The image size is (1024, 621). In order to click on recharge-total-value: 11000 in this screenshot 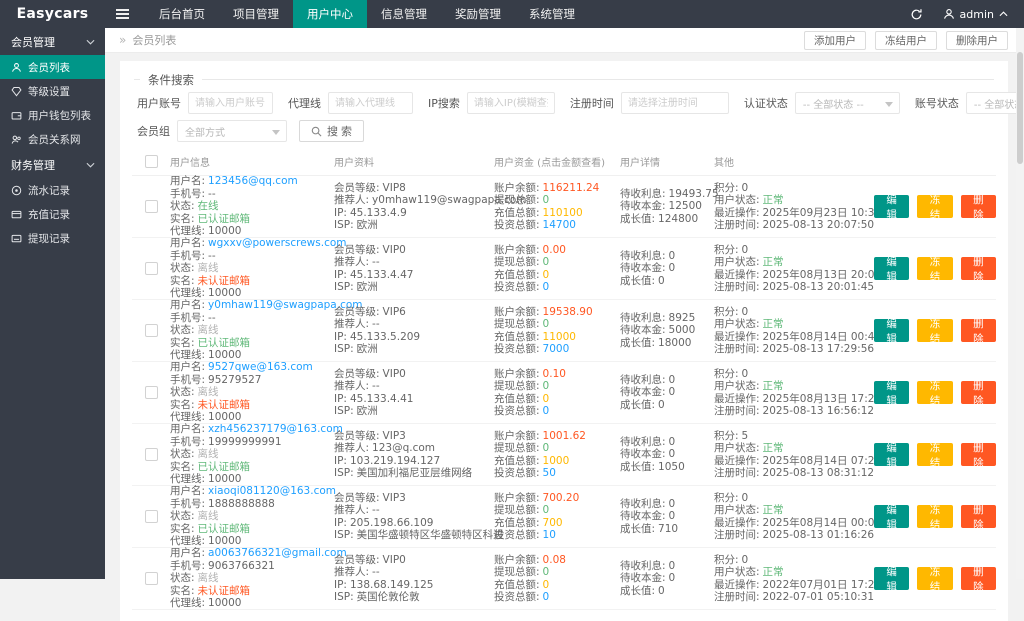, I will do `click(559, 337)`.